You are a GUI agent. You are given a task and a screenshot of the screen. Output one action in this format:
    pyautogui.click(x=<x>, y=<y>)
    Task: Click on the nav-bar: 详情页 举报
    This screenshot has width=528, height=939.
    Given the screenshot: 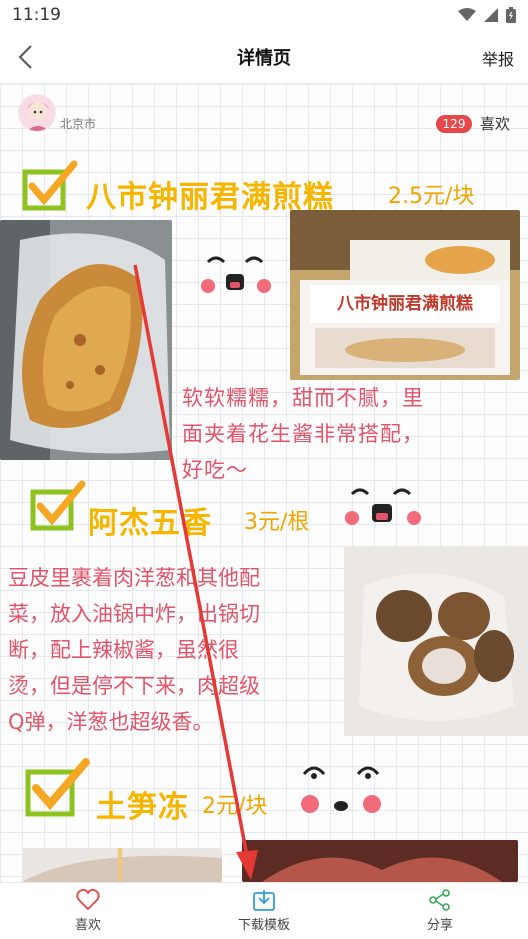 What is the action you would take?
    pyautogui.click(x=264, y=57)
    